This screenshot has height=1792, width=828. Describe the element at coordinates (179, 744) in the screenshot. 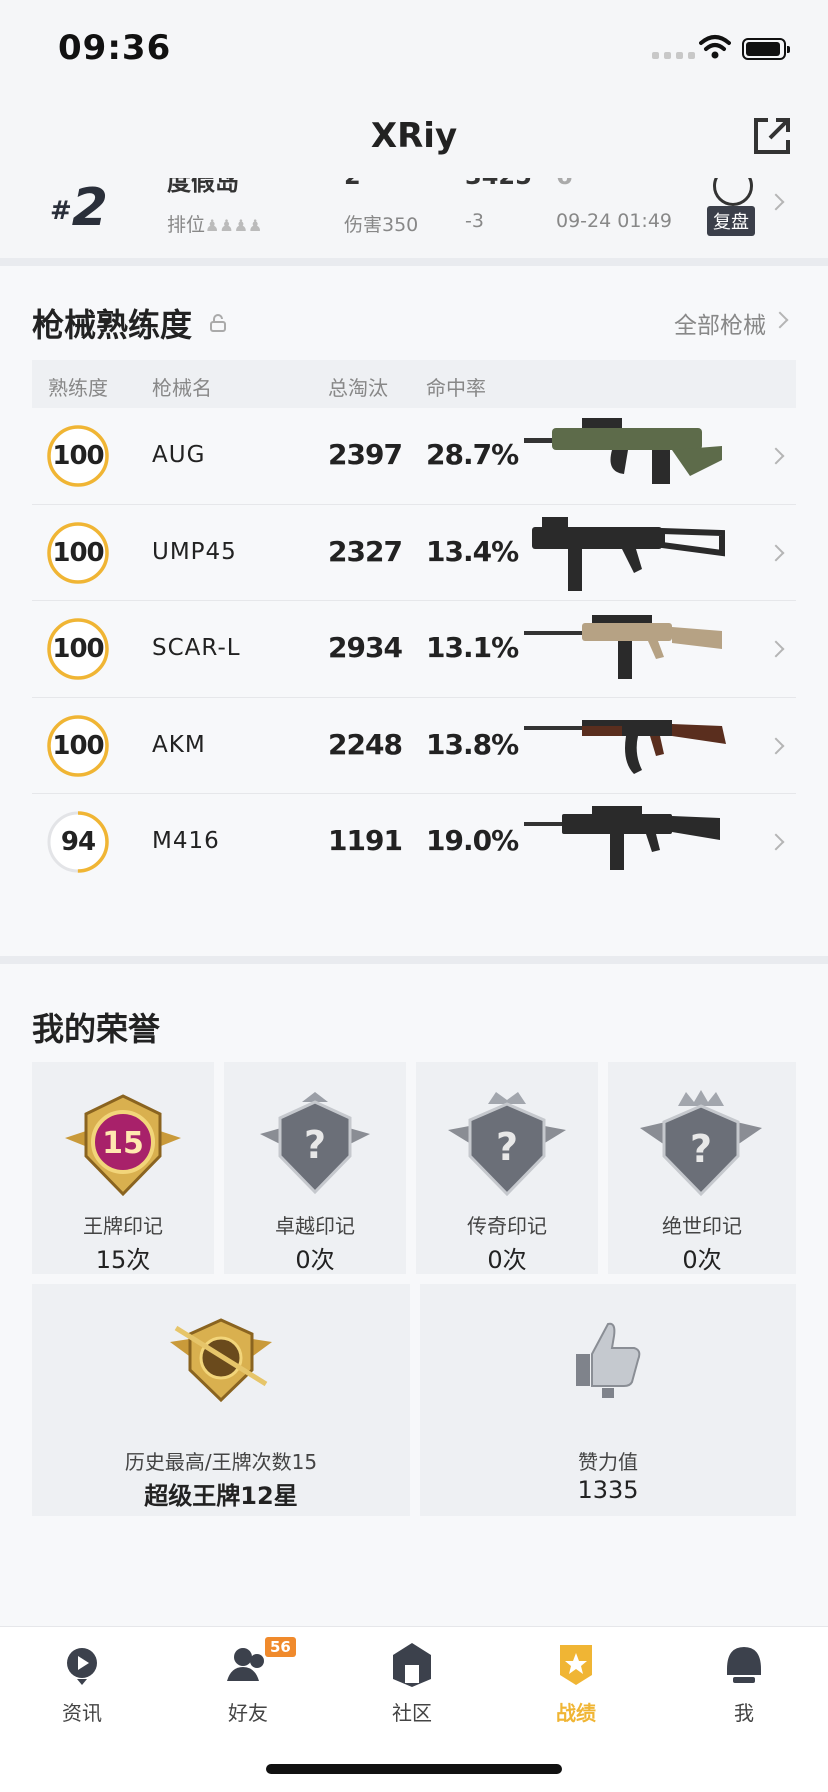

I see `weapon-name: AKM` at that location.